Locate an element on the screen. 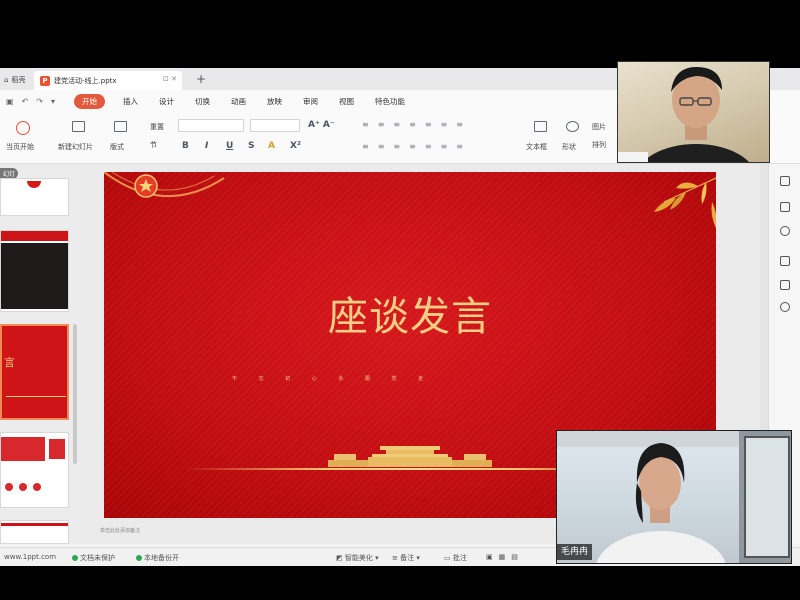  font-color-icon: A is located at coordinates (271, 146).